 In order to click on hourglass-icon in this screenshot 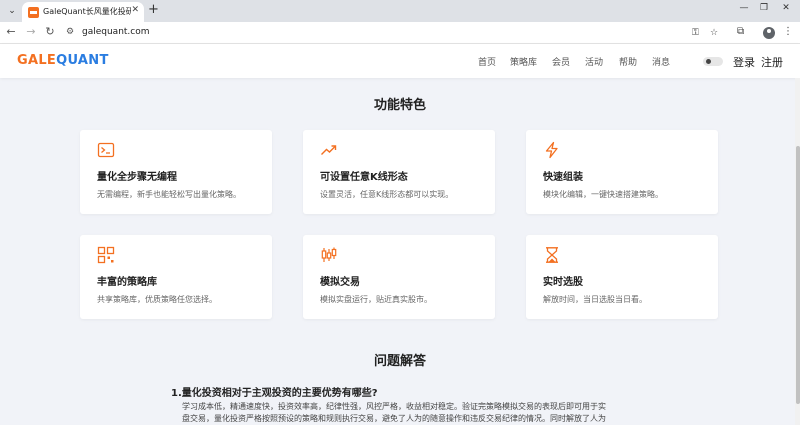, I will do `click(552, 255)`.